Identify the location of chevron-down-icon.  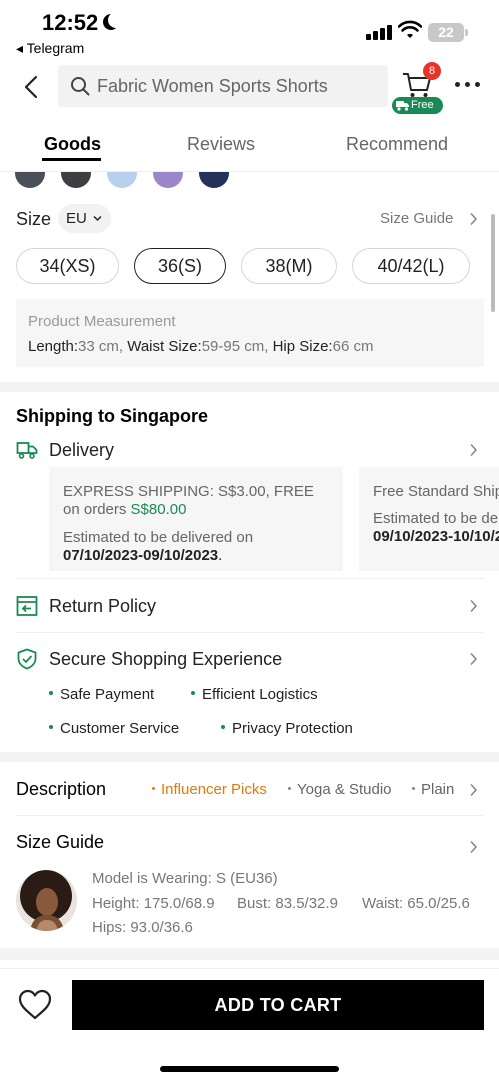
(97, 218).